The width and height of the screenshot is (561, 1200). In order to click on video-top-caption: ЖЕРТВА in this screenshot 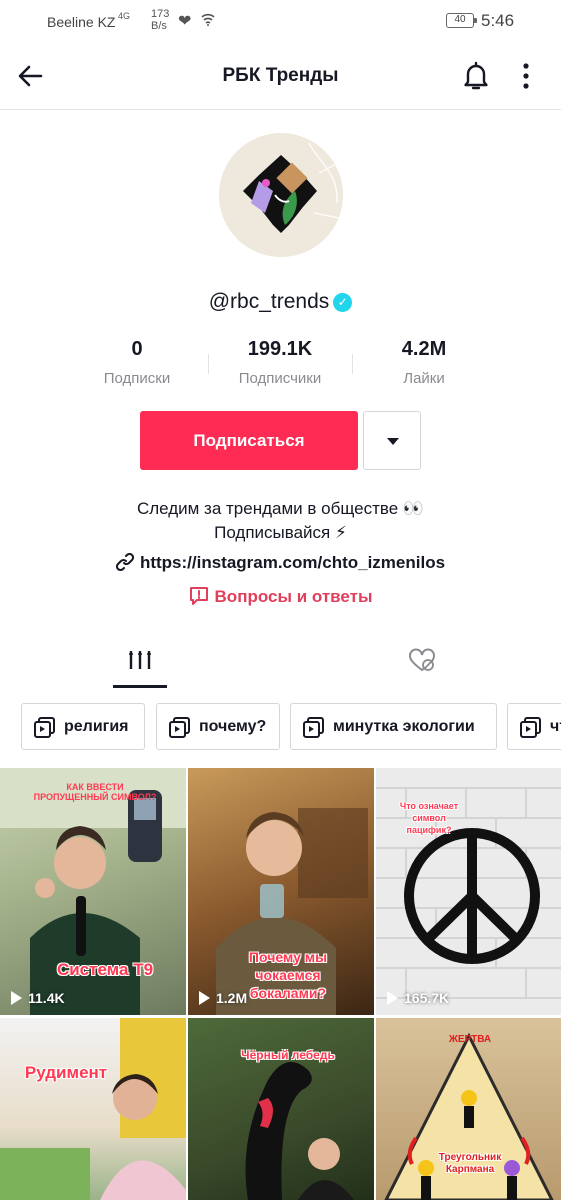, I will do `click(470, 1039)`.